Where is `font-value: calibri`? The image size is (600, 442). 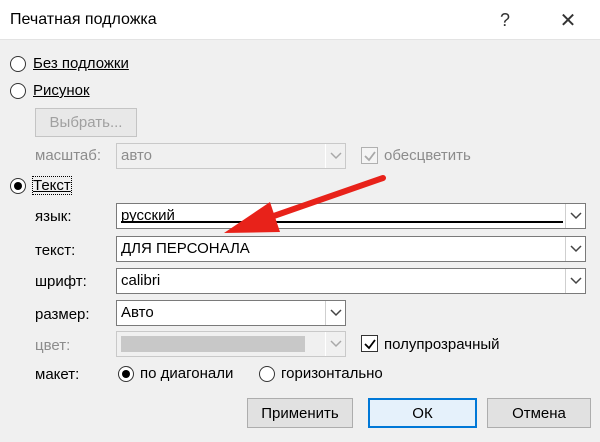 font-value: calibri is located at coordinates (141, 280).